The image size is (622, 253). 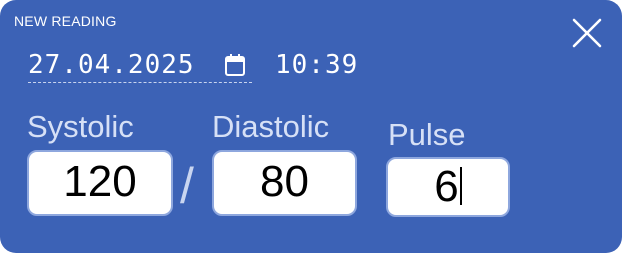 I want to click on systolic-value: 120, so click(x=100, y=181).